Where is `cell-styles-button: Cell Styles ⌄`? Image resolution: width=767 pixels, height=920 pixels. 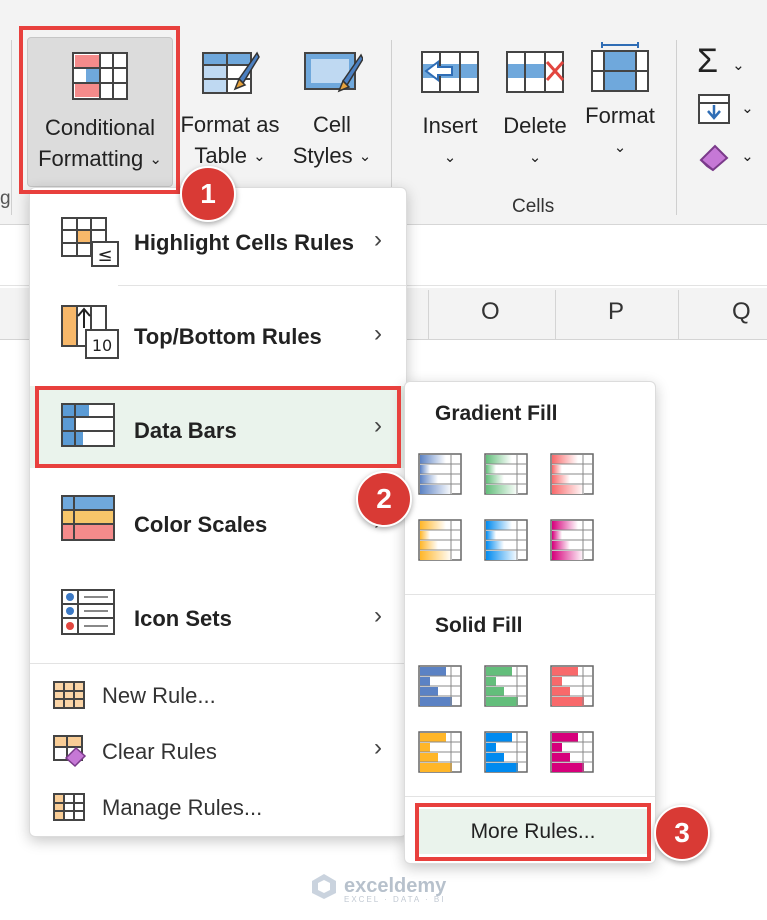 cell-styles-button: Cell Styles ⌄ is located at coordinates (332, 112).